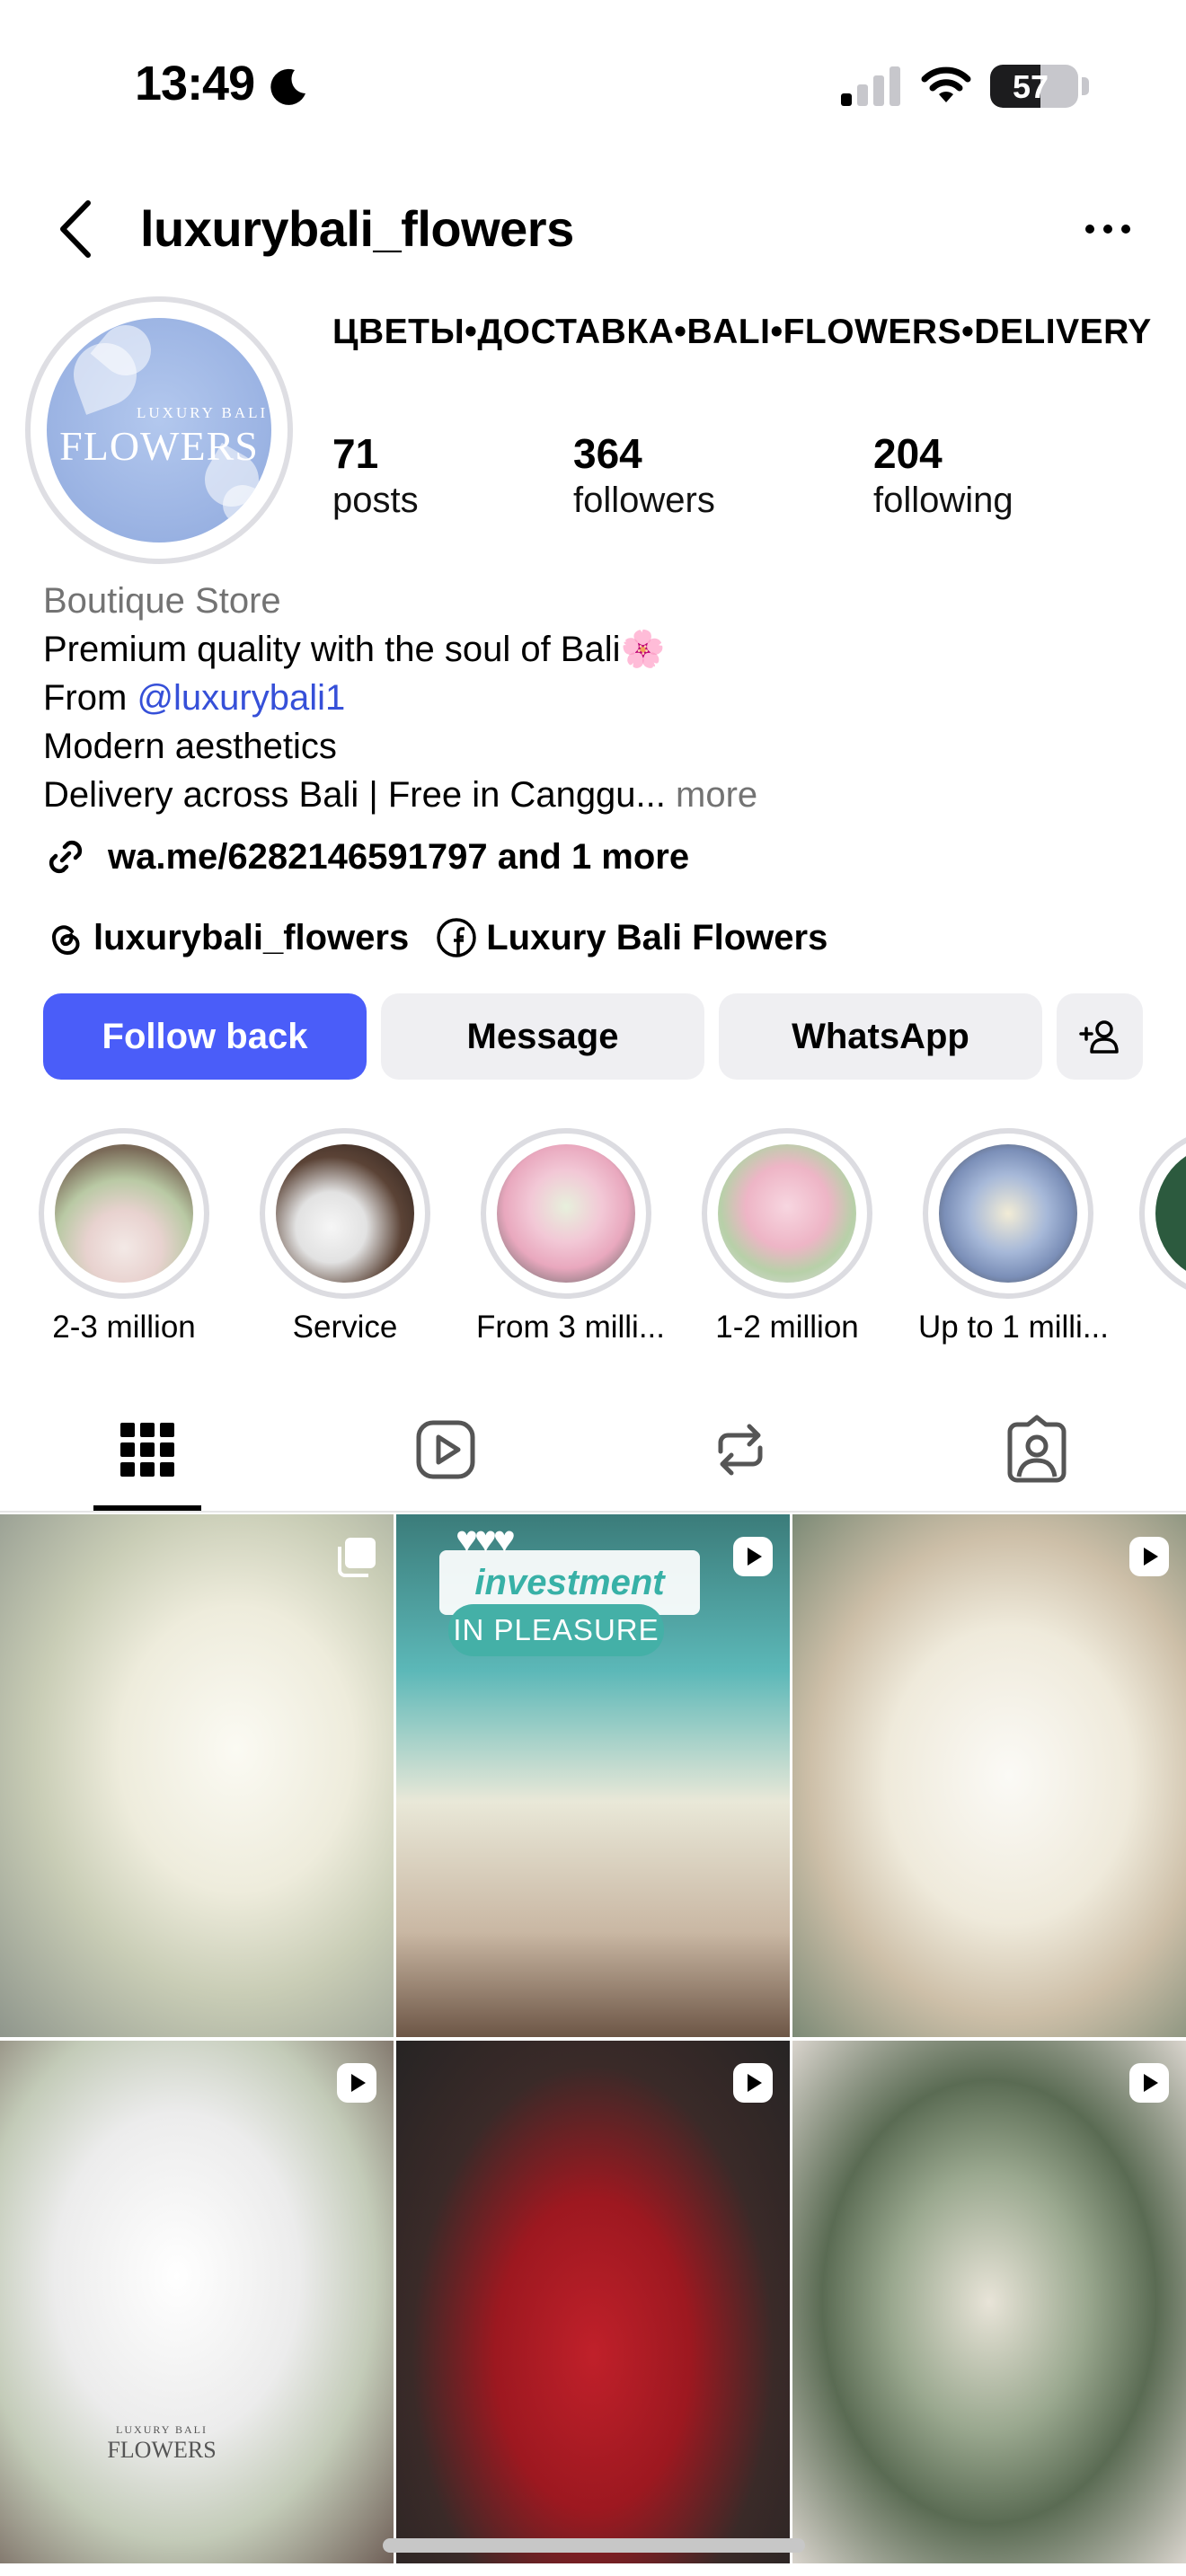  What do you see at coordinates (593, 1775) in the screenshot?
I see `grid-post: ♥♥♥ investment IN PLEASURE` at bounding box center [593, 1775].